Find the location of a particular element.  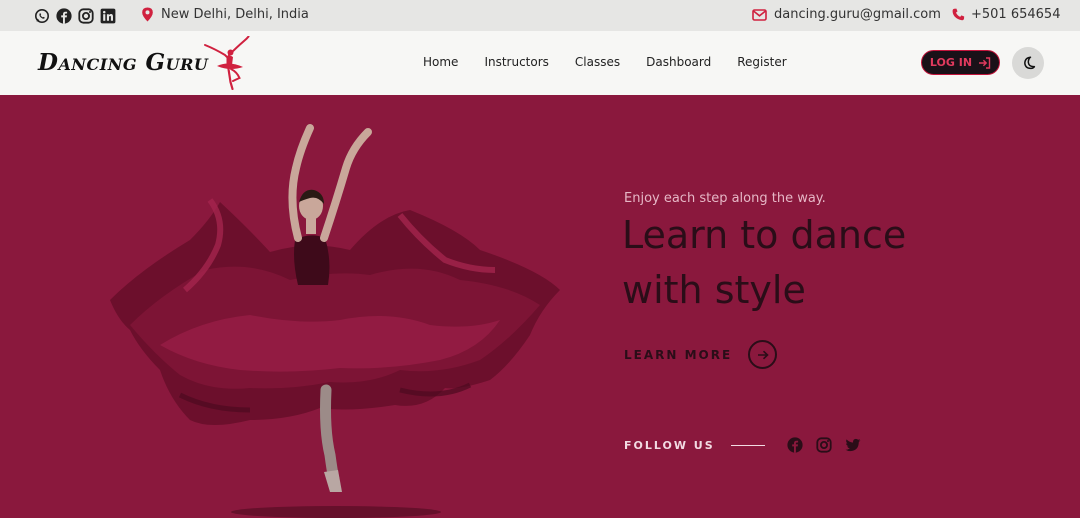

nav-instructors: Instructors is located at coordinates (516, 62).